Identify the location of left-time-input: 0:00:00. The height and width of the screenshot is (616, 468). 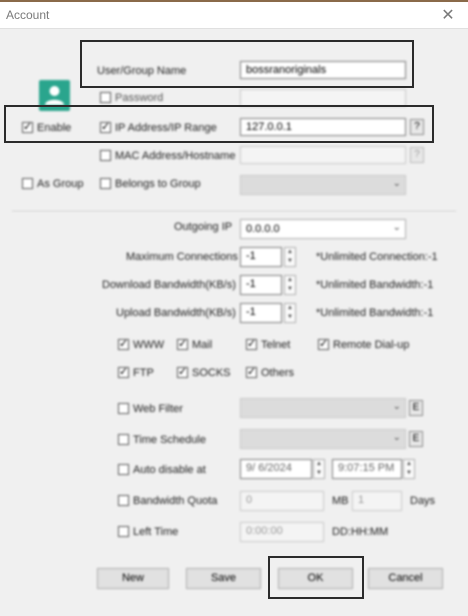
(282, 532).